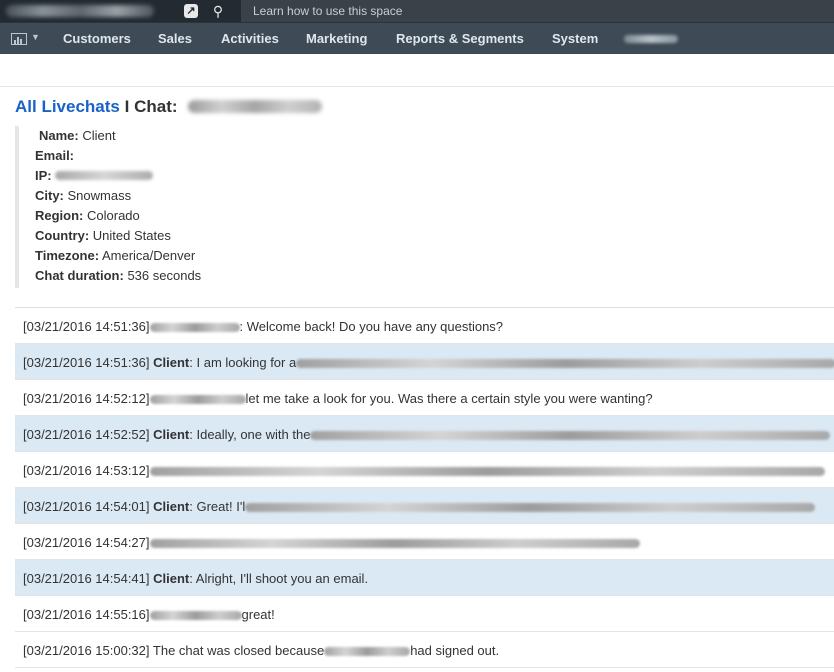  What do you see at coordinates (80, 11) in the screenshot?
I see `brand-logo-redacted` at bounding box center [80, 11].